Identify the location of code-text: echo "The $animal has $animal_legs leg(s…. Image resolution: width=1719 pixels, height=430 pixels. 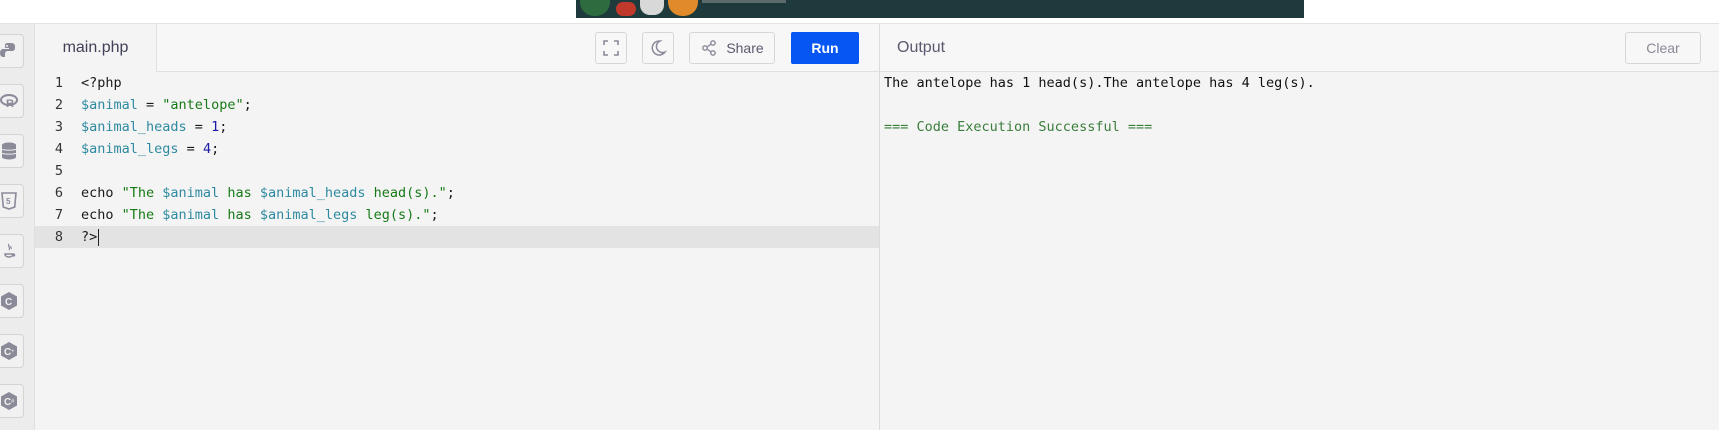
(260, 215).